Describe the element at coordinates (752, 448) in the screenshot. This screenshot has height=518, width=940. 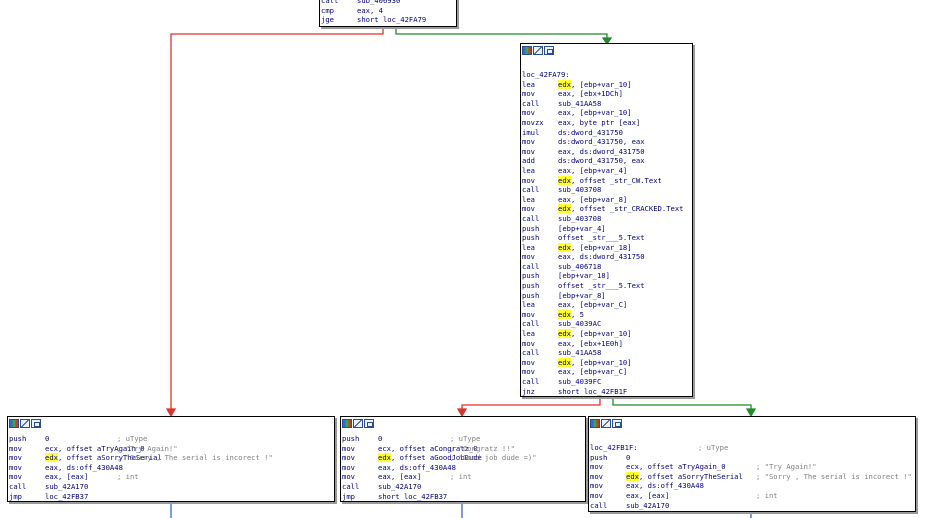
I see `block-label: loc_42FB1F: ; uType` at that location.